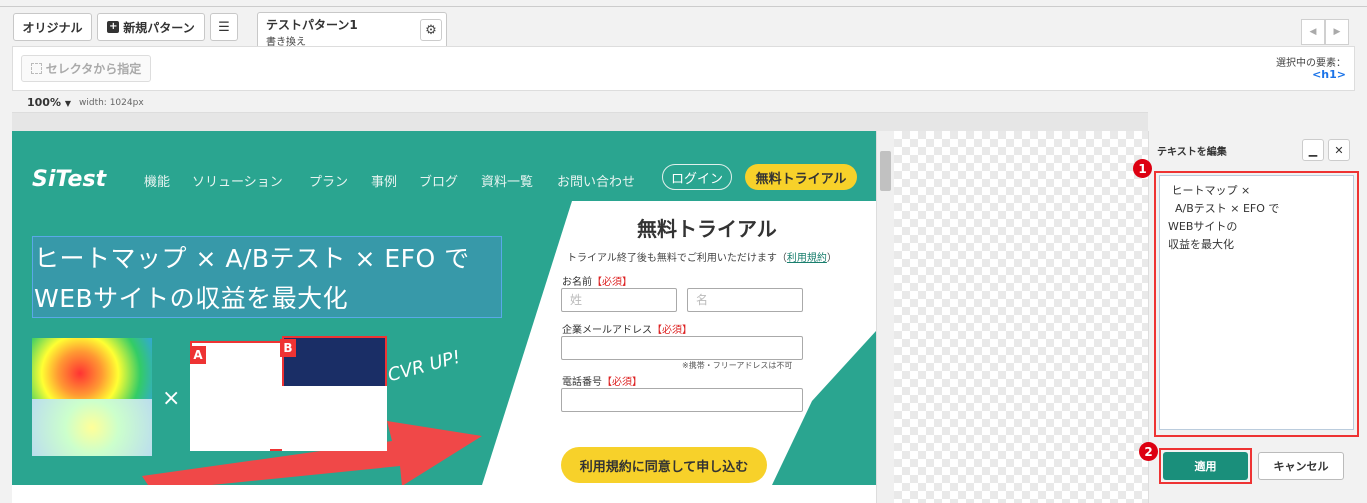 Image resolution: width=1367 pixels, height=503 pixels. What do you see at coordinates (384, 180) in the screenshot?
I see `site-nav-cases: 事例` at bounding box center [384, 180].